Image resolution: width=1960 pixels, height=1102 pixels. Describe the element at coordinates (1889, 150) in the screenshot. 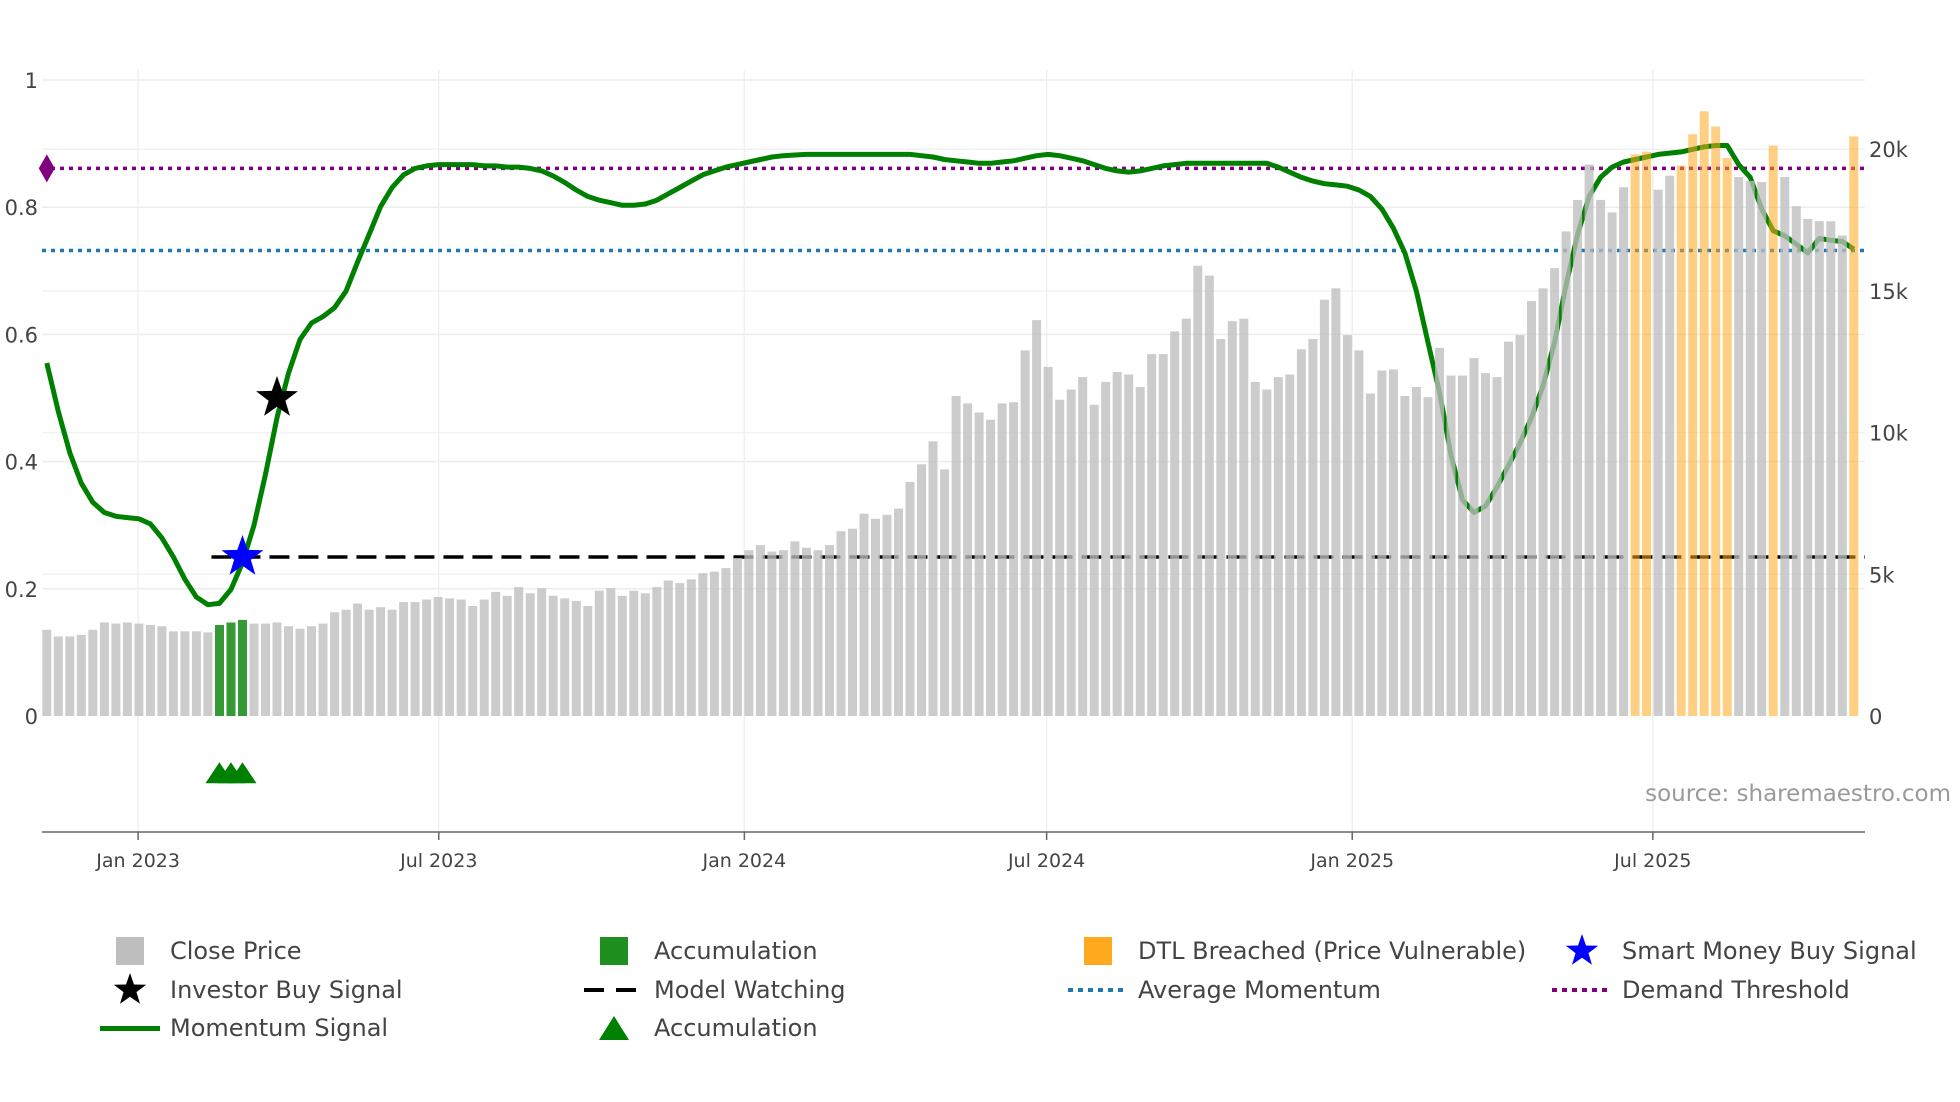

I see `right-tick-label: 20k` at that location.